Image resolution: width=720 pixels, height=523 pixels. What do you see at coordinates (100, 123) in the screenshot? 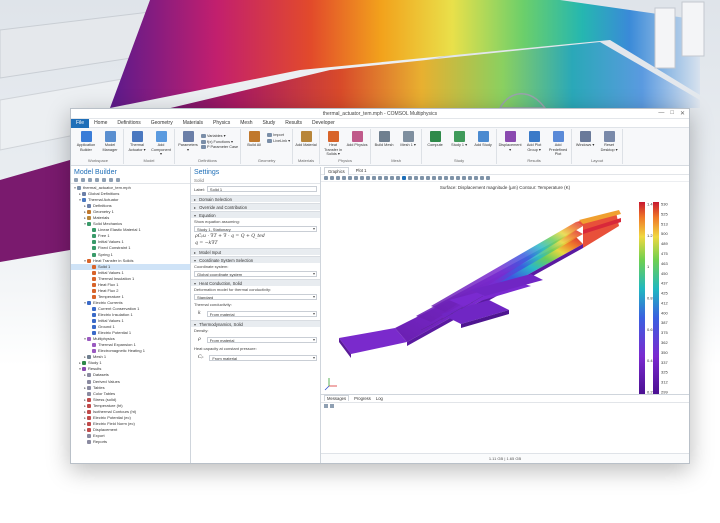
I see `menu-tab-home: Home` at bounding box center [100, 123].